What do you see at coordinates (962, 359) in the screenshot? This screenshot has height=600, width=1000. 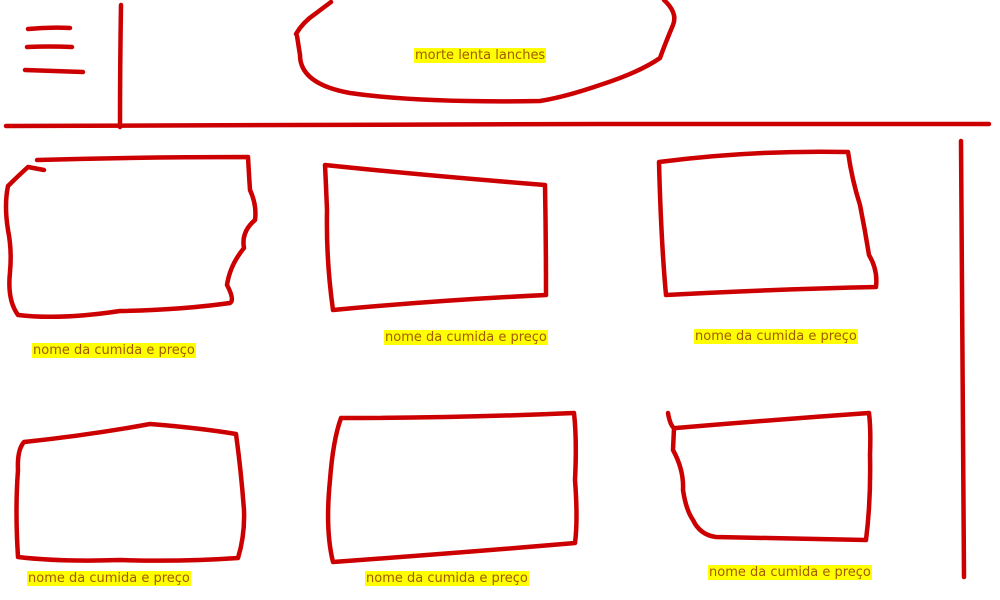 I see `scrollbar-track` at bounding box center [962, 359].